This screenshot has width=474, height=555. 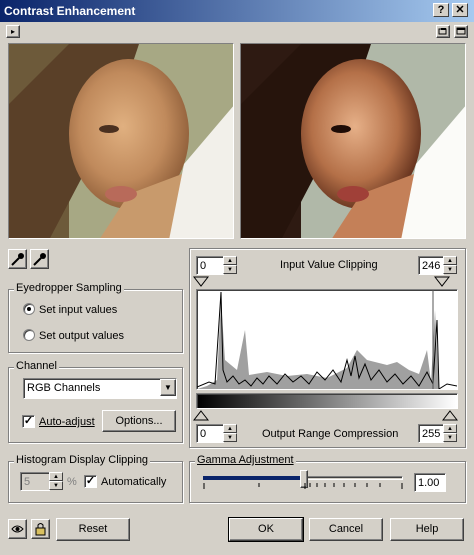 I want to click on auto-adjust-checkbox: ✓, so click(x=28, y=421).